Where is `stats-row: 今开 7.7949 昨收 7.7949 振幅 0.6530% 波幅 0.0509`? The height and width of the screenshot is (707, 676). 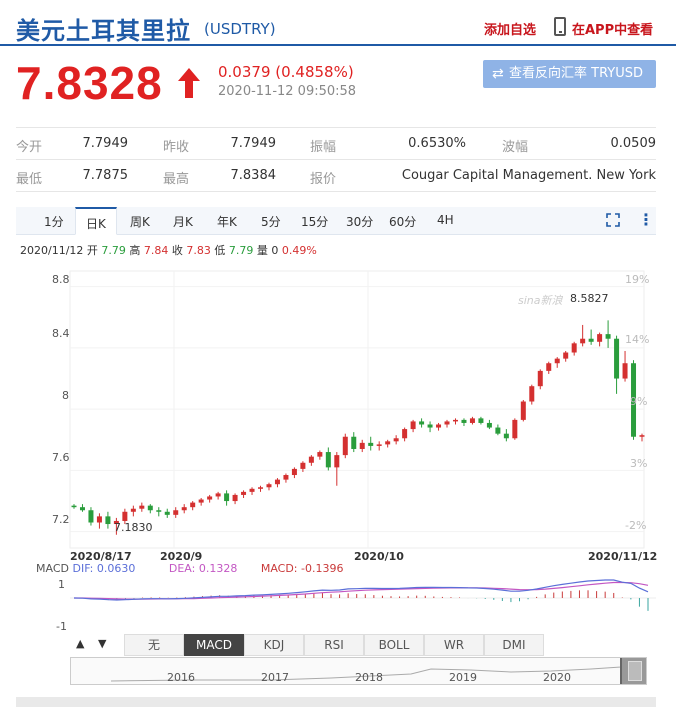
stats-row: 今开 7.7949 昨收 7.7949 振幅 0.6530% 波幅 0.0509 is located at coordinates (336, 144).